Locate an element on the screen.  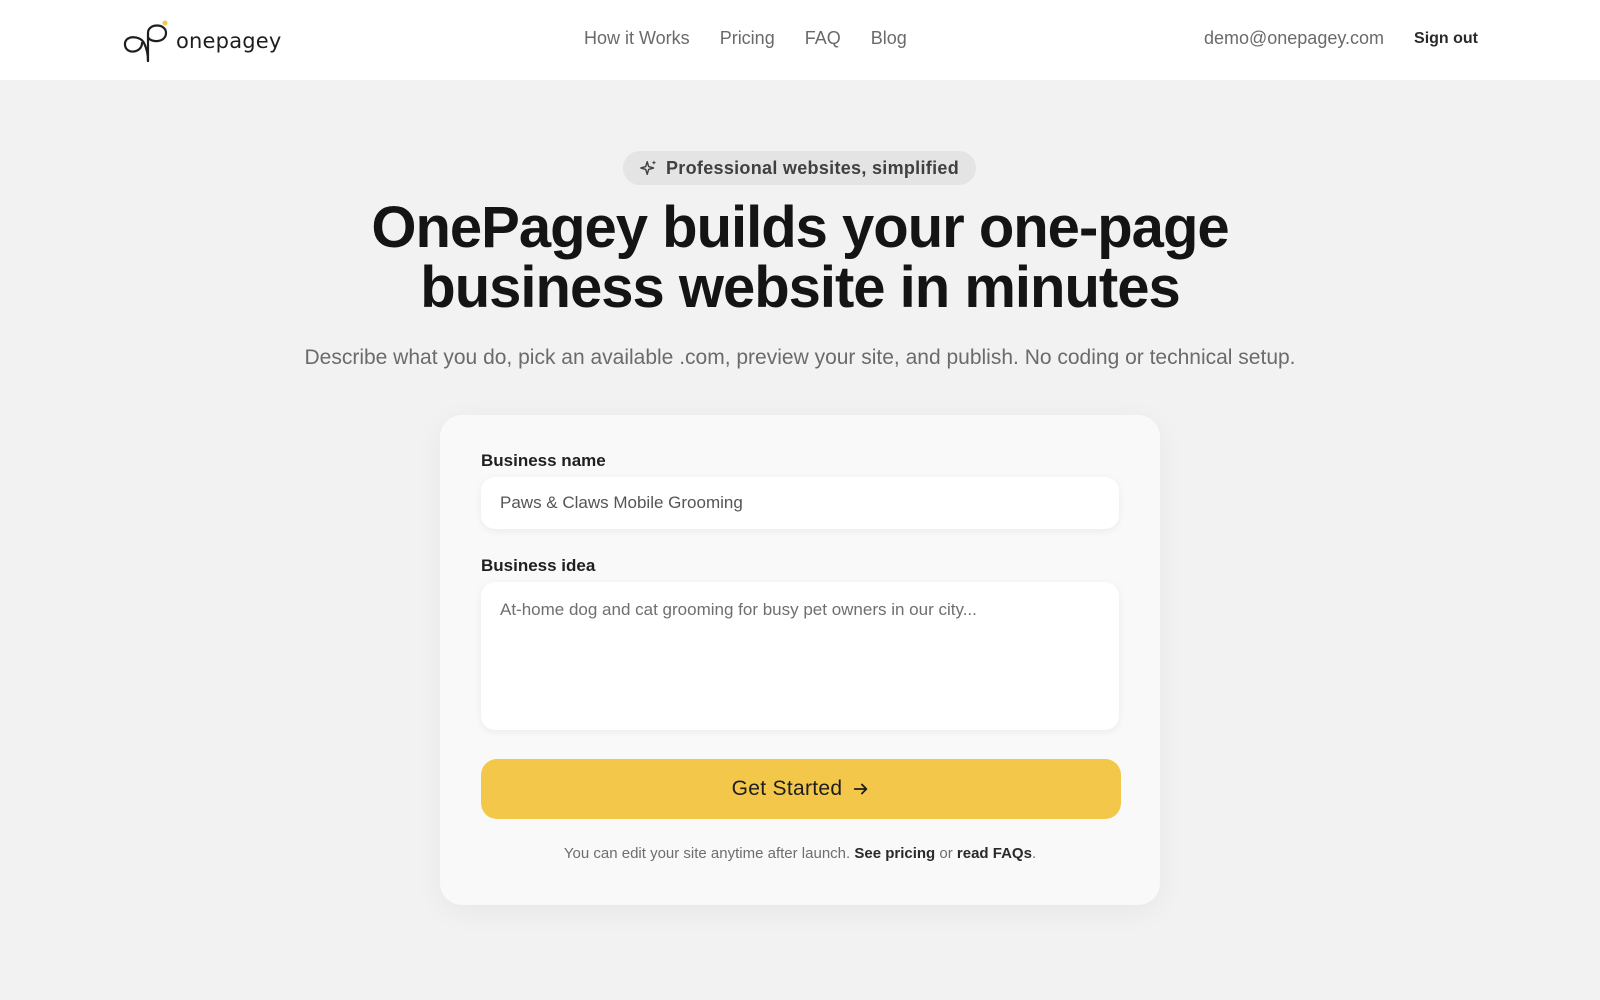
get-started-label: Get Started is located at coordinates (787, 788).